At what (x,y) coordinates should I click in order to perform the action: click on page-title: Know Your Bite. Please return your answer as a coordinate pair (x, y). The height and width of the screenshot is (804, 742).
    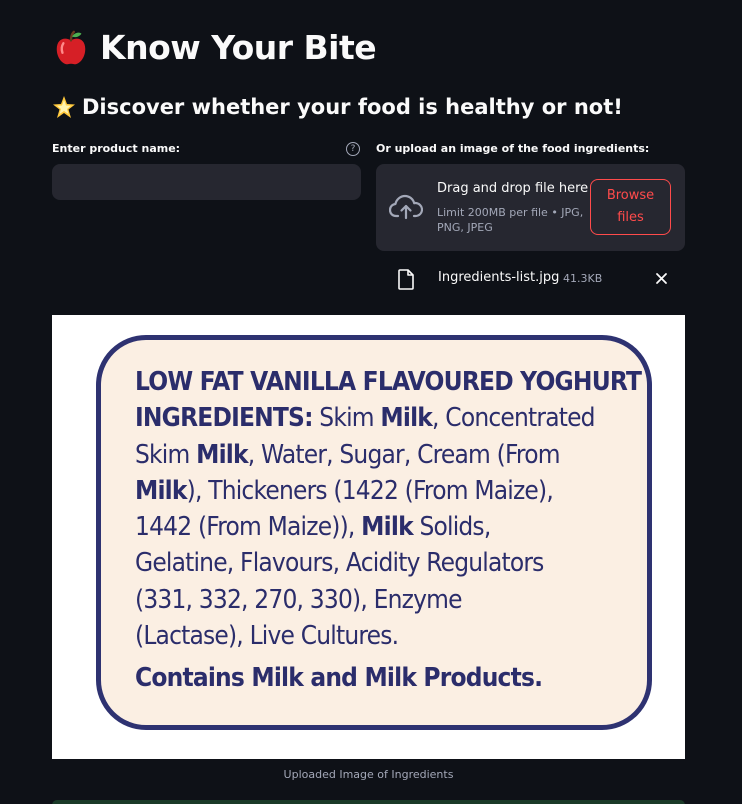
    Looking at the image, I should click on (238, 47).